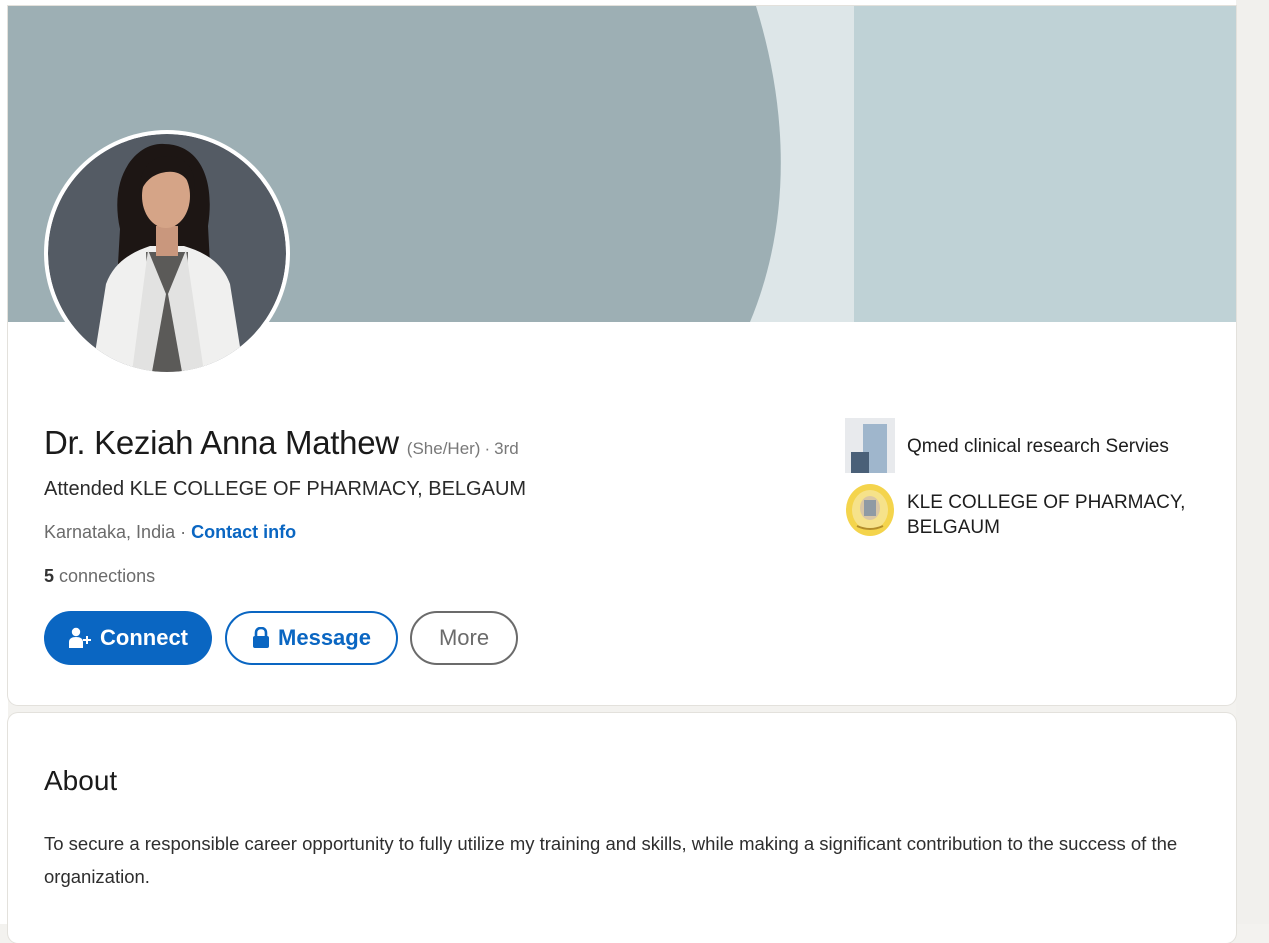  Describe the element at coordinates (443, 448) in the screenshot. I see `profile-pronouns: (She/Her)` at that location.